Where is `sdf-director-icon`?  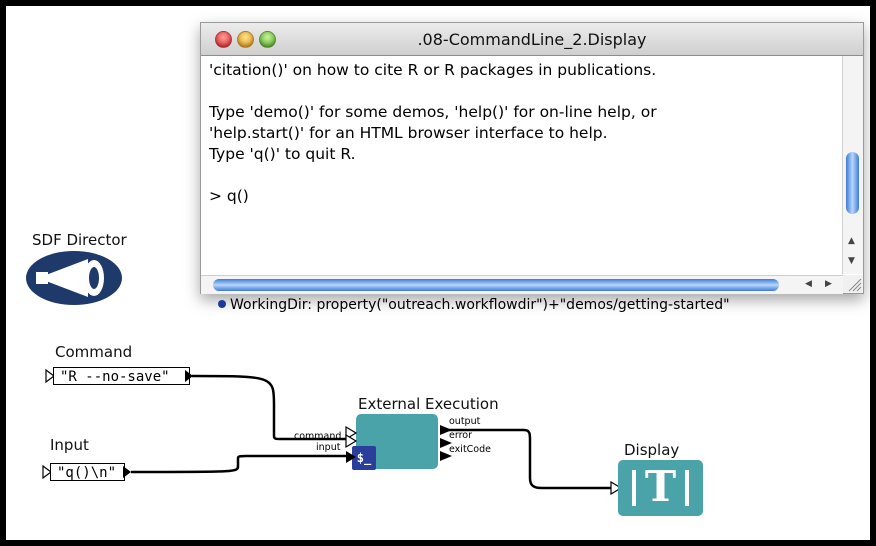
sdf-director-icon is located at coordinates (74, 278).